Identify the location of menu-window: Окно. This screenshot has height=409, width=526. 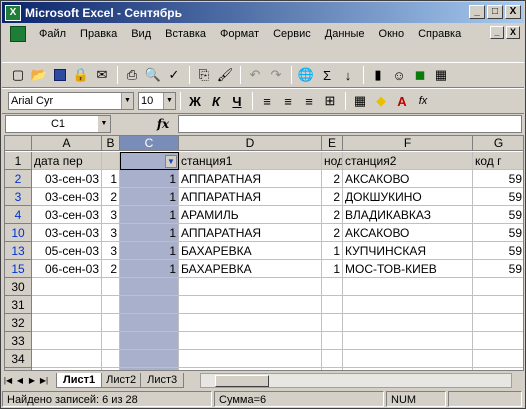
(392, 34).